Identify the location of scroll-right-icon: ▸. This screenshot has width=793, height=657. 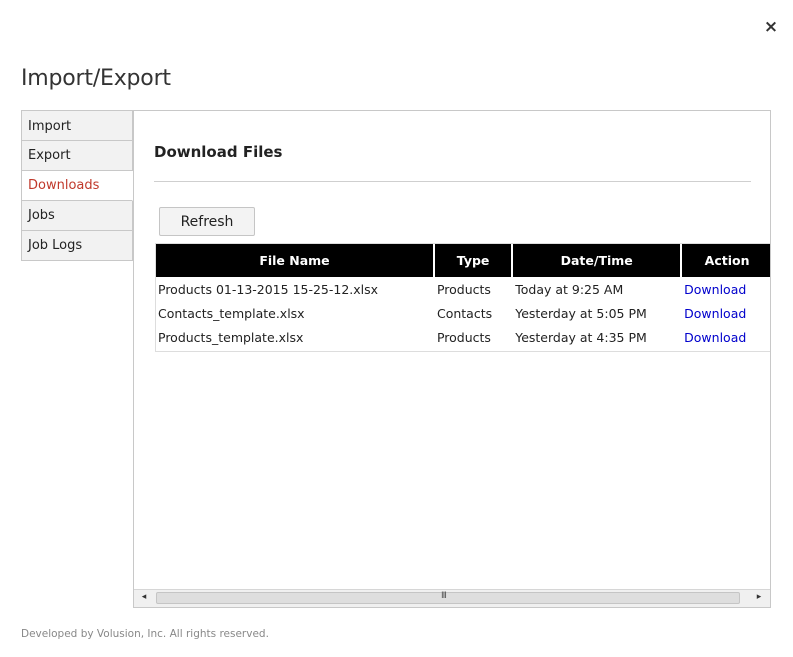
(759, 597).